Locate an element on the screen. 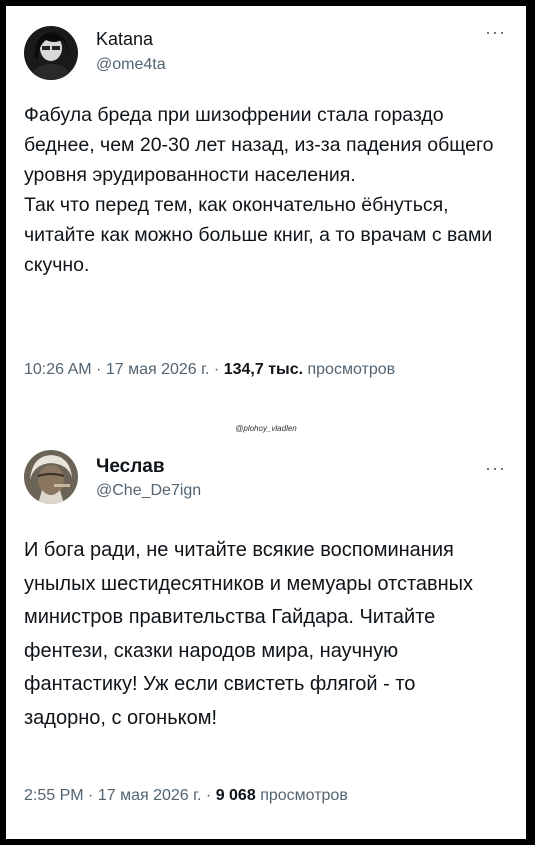 This screenshot has width=535, height=845. tweet-time: 10:26 AM is located at coordinates (58, 369).